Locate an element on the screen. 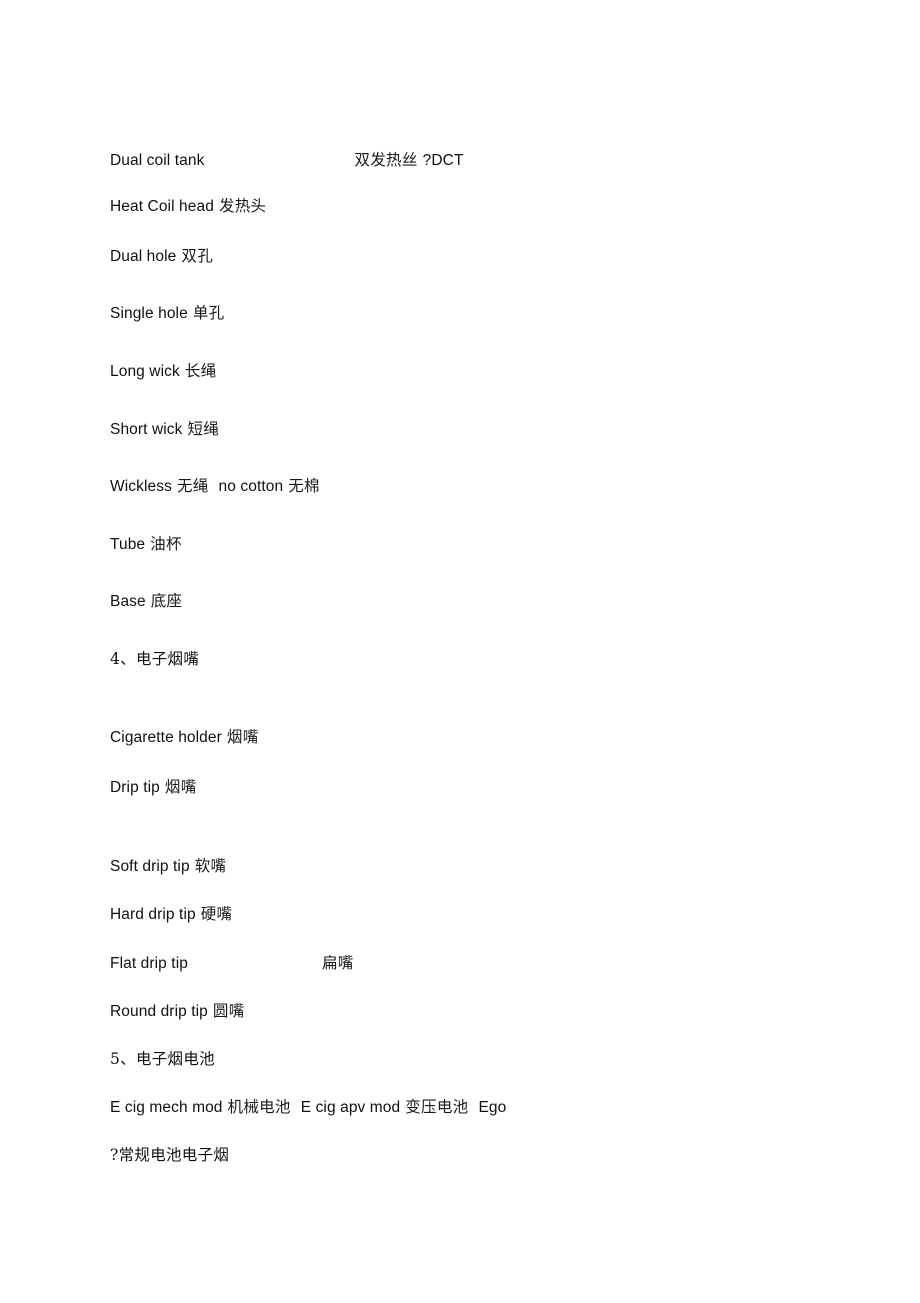 This screenshot has height=1303, width=920. term-english: Base is located at coordinates (128, 601).